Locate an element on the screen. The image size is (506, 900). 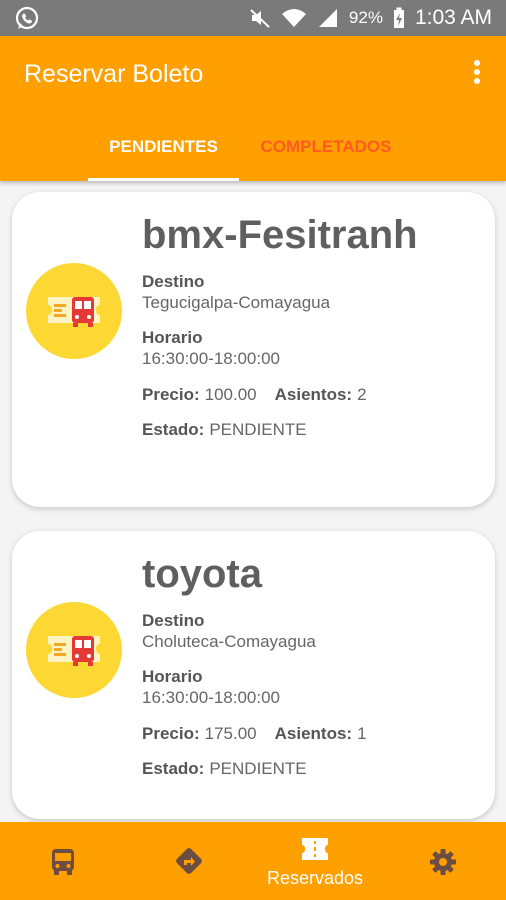
battery-charging-icon is located at coordinates (398, 17).